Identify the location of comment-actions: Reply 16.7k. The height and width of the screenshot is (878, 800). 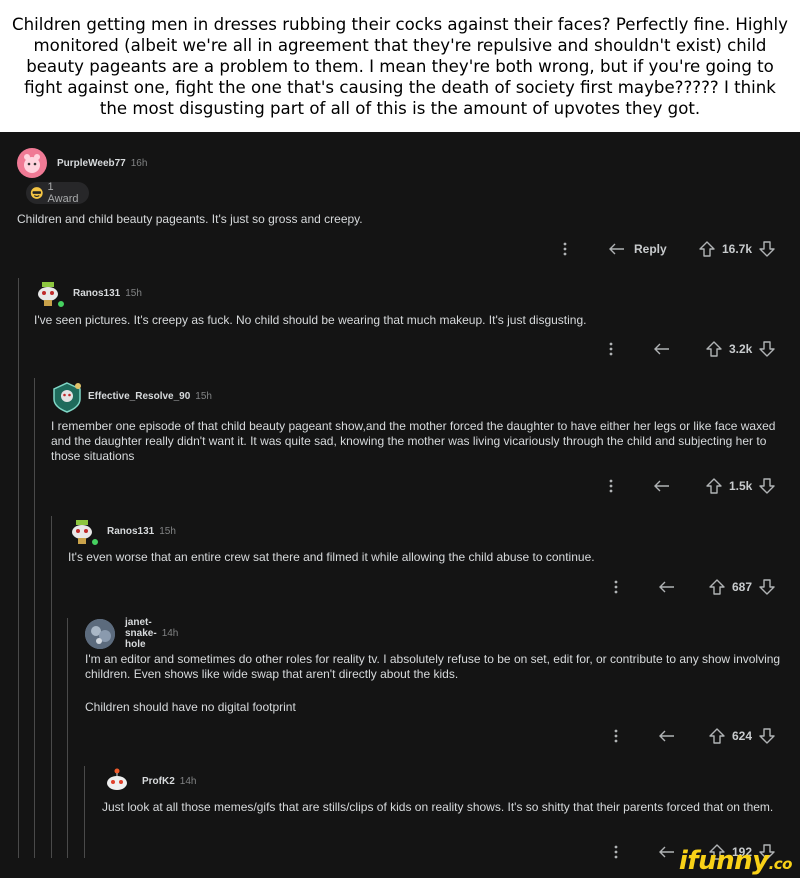
(400, 249).